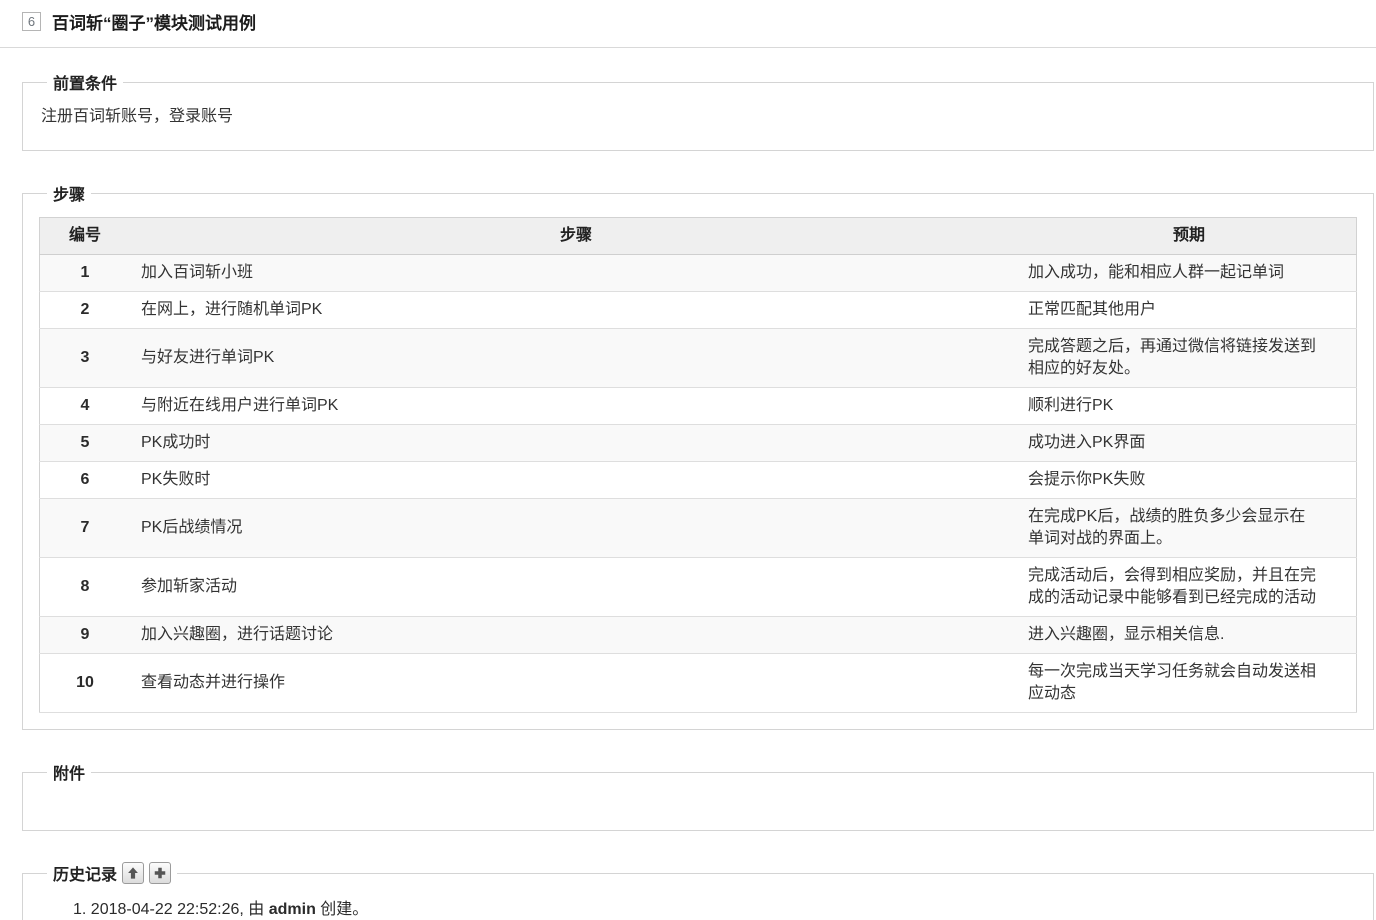 The height and width of the screenshot is (920, 1376). Describe the element at coordinates (576, 406) in the screenshot. I see `step-action-cell: 与附近在线用户进行单词PK` at that location.